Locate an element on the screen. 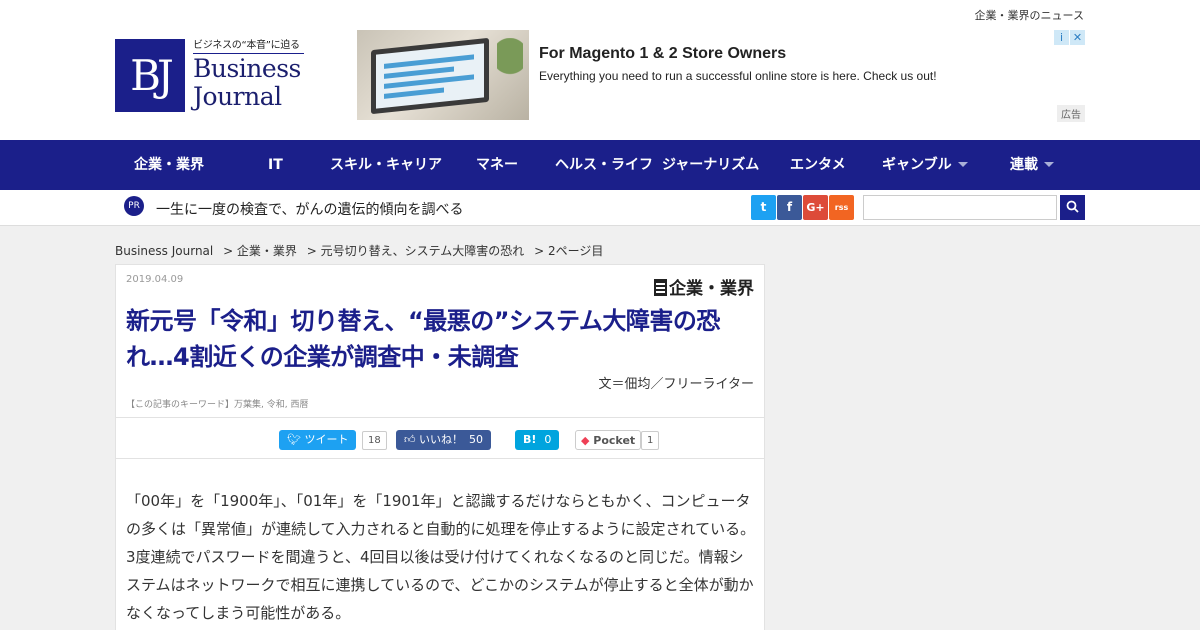  twitter-icon: 🐦︎ is located at coordinates (296, 439).